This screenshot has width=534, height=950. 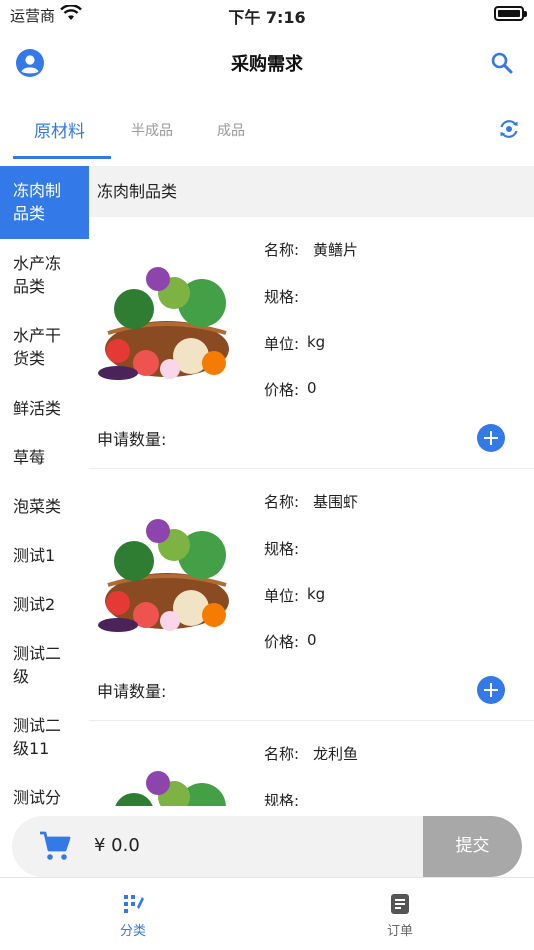 I want to click on product-card: 名称: 龙利鱼 规格:, so click(x=311, y=763).